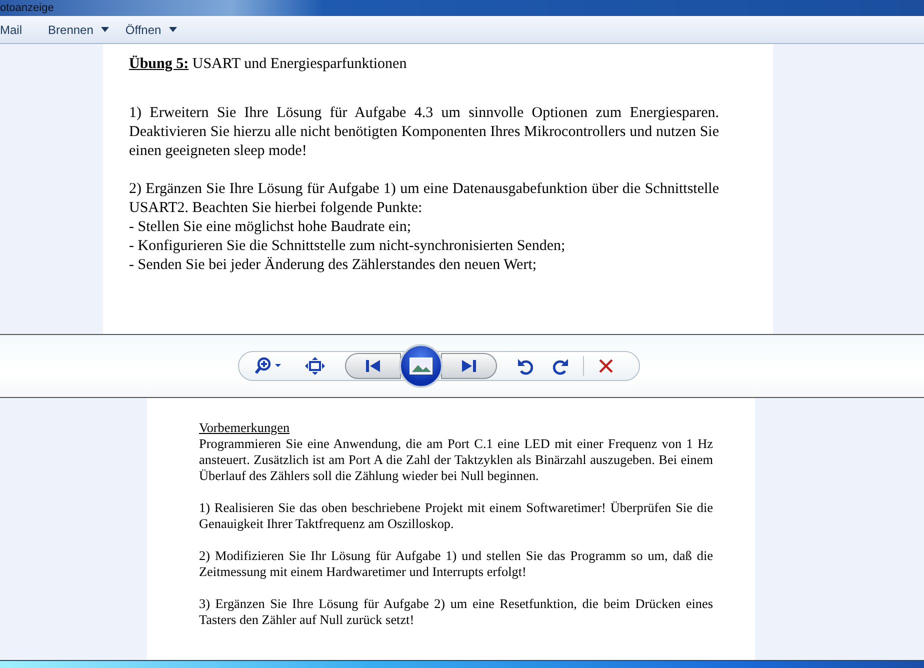 Image resolution: width=924 pixels, height=668 pixels. Describe the element at coordinates (456, 460) in the screenshot. I see `paragraph: Programmieren Sie eine Anwendung, die am Port C.1 eine LED mit einer Frequenz von 1 Hz ansteuert. Zusätzlich ist am Port A die Zahl der Taktzyklen als Binärzahl auszugeben. Bei einem Überlauf des Zählers soll die Zählung wieder bei Null beginnen.` at that location.